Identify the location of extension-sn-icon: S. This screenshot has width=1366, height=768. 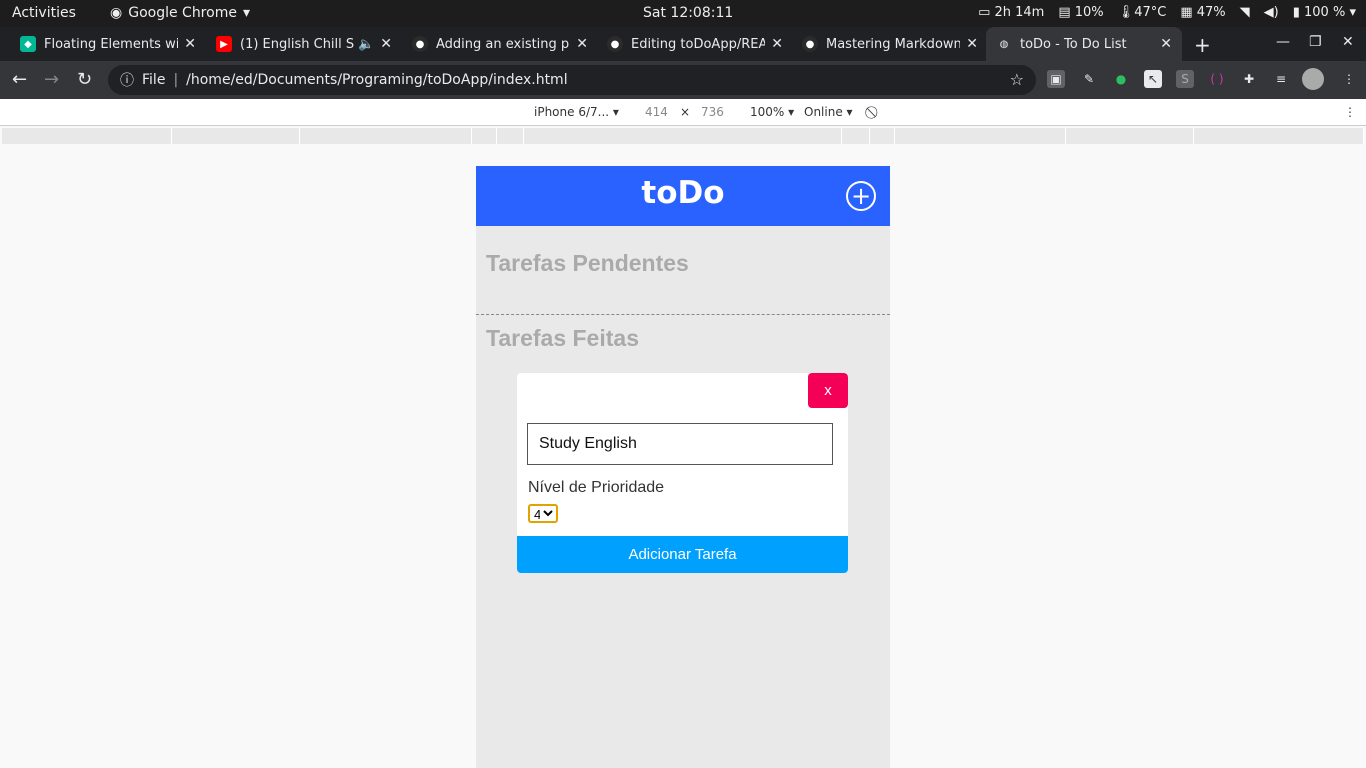
(1185, 79).